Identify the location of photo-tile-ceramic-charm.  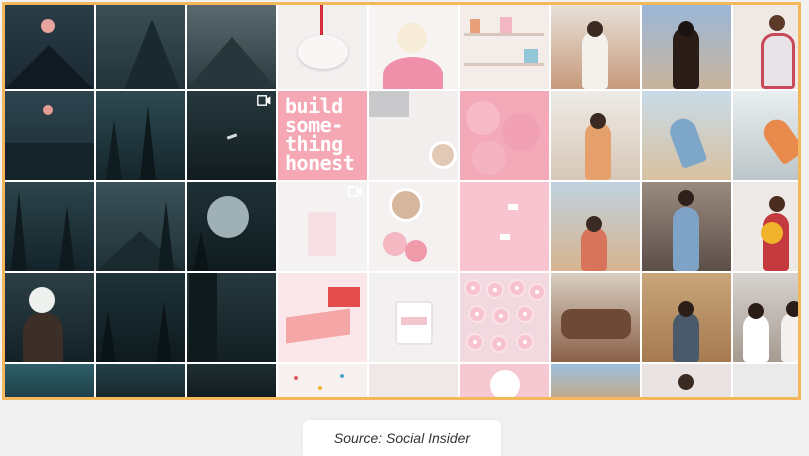
(322, 47).